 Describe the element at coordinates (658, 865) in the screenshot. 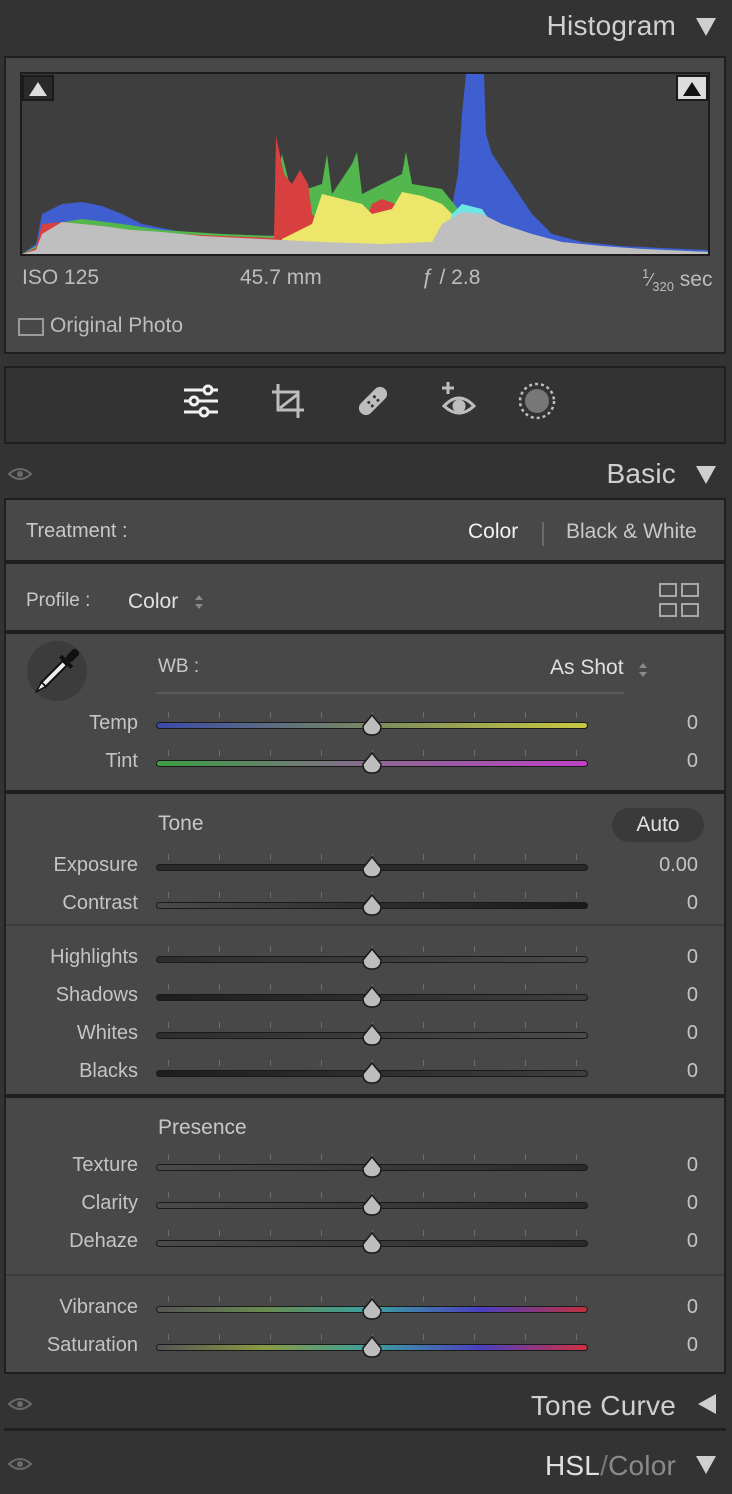

I see `exposure-value: 0.00` at that location.